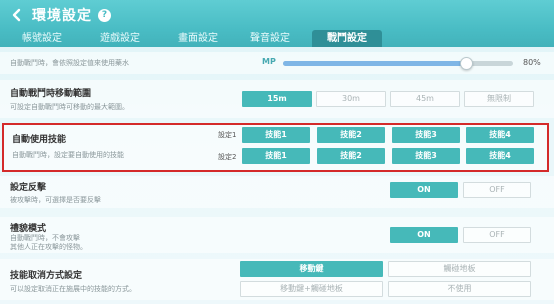  I want to click on courtesy-off-button: OFF, so click(497, 235).